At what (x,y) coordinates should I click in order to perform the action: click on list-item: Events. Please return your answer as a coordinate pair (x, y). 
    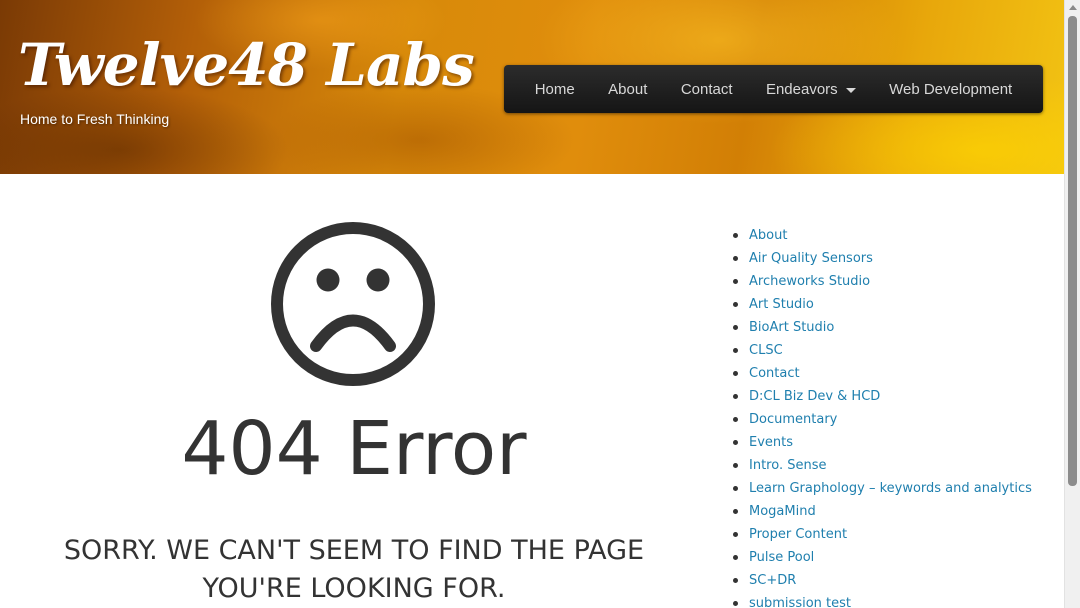
    Looking at the image, I should click on (893, 444).